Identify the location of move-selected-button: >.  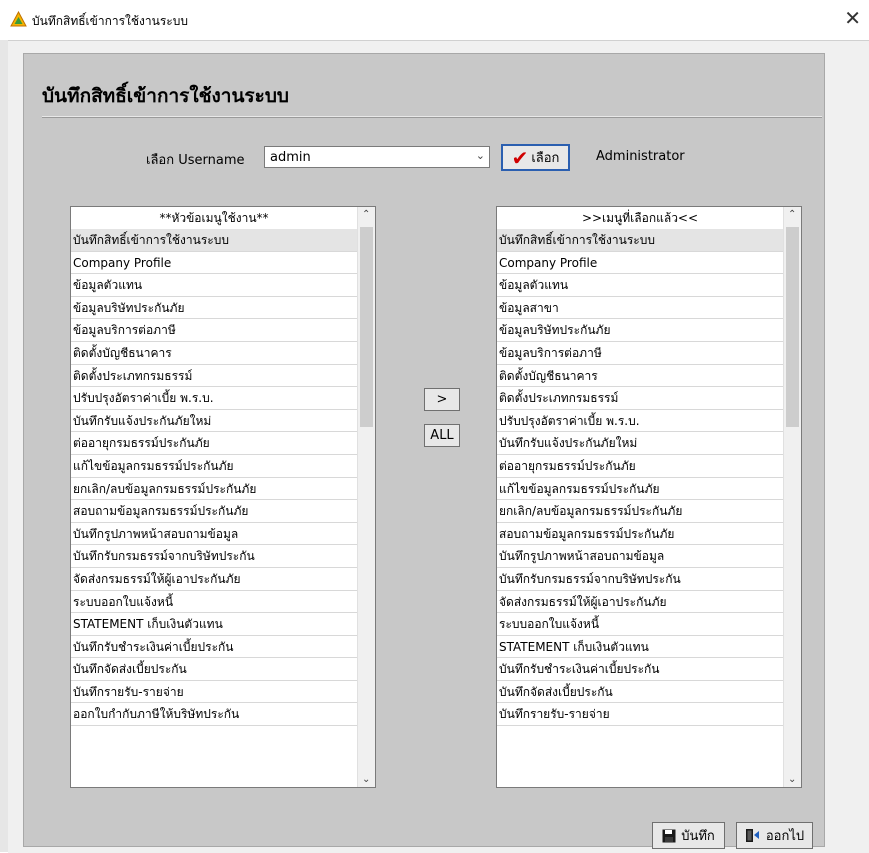
(442, 399).